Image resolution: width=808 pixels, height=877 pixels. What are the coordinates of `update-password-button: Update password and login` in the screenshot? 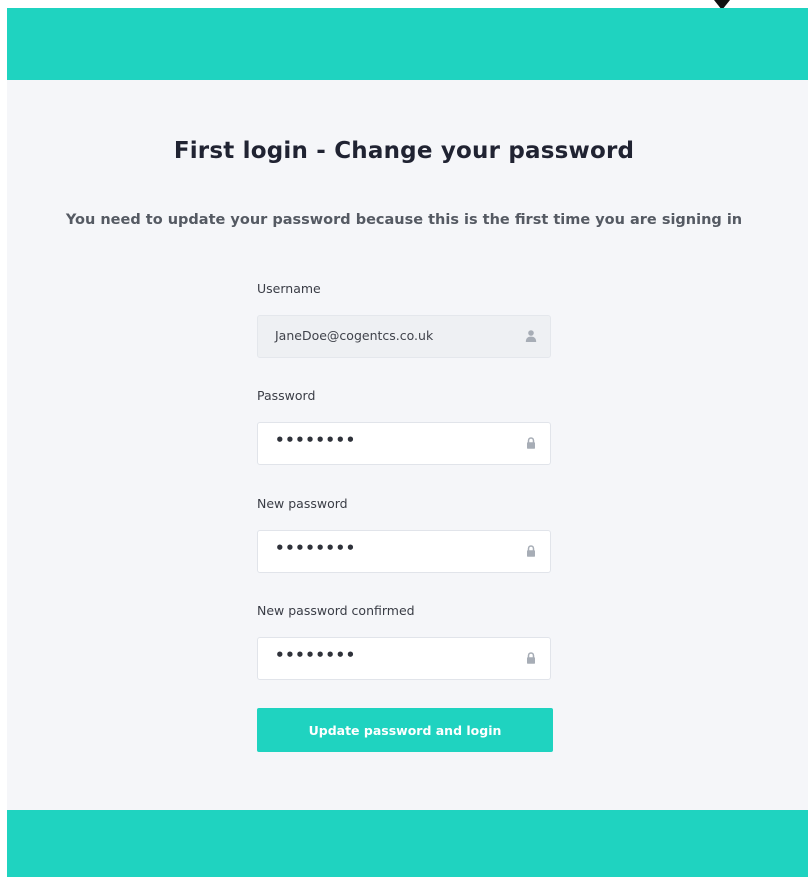 It's located at (405, 730).